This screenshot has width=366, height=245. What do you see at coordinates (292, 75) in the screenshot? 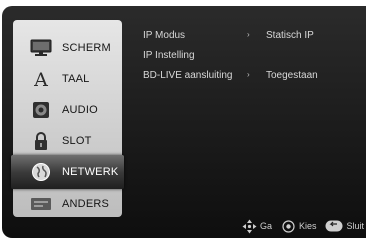
I see `setting-value: Toegestaan` at bounding box center [292, 75].